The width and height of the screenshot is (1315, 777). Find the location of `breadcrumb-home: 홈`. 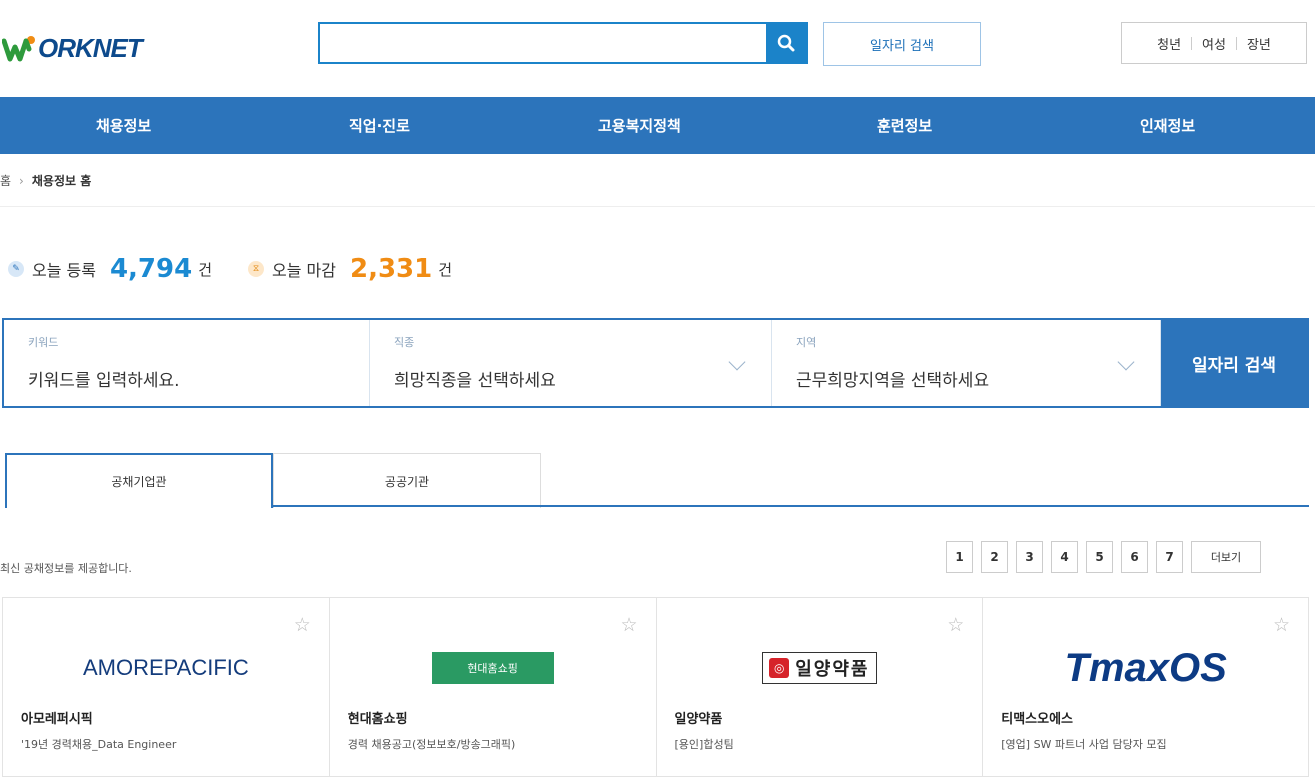

breadcrumb-home: 홈 is located at coordinates (5, 180).